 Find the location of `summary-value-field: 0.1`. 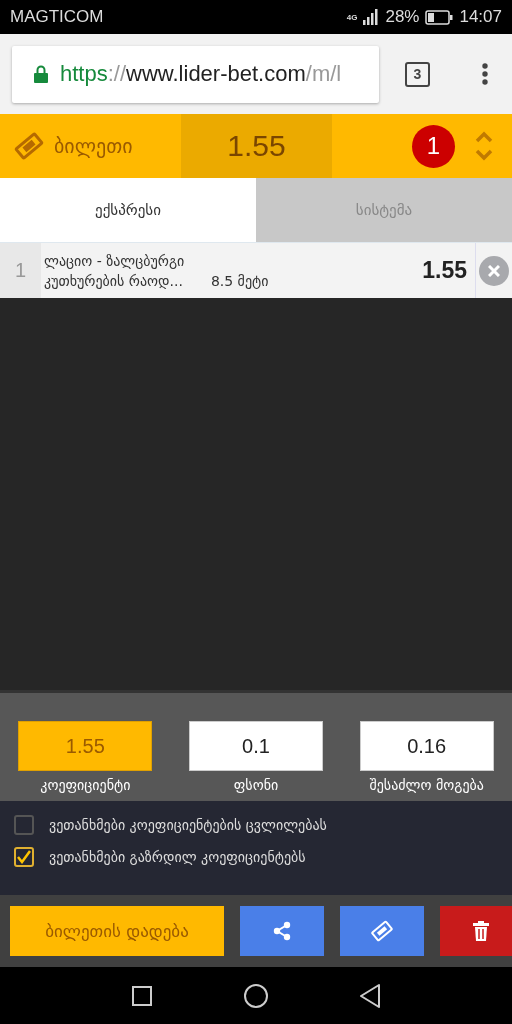

summary-value-field: 0.1 is located at coordinates (256, 746).